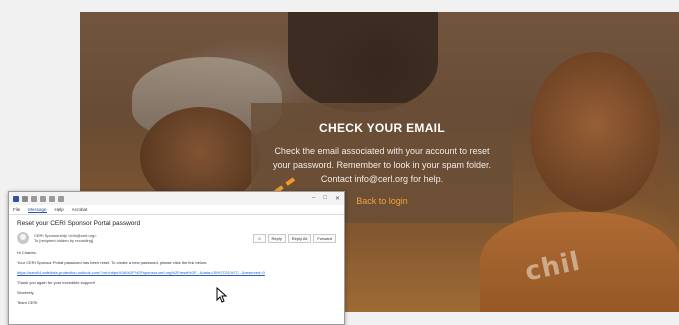  I want to click on up-icon, so click(52, 198).